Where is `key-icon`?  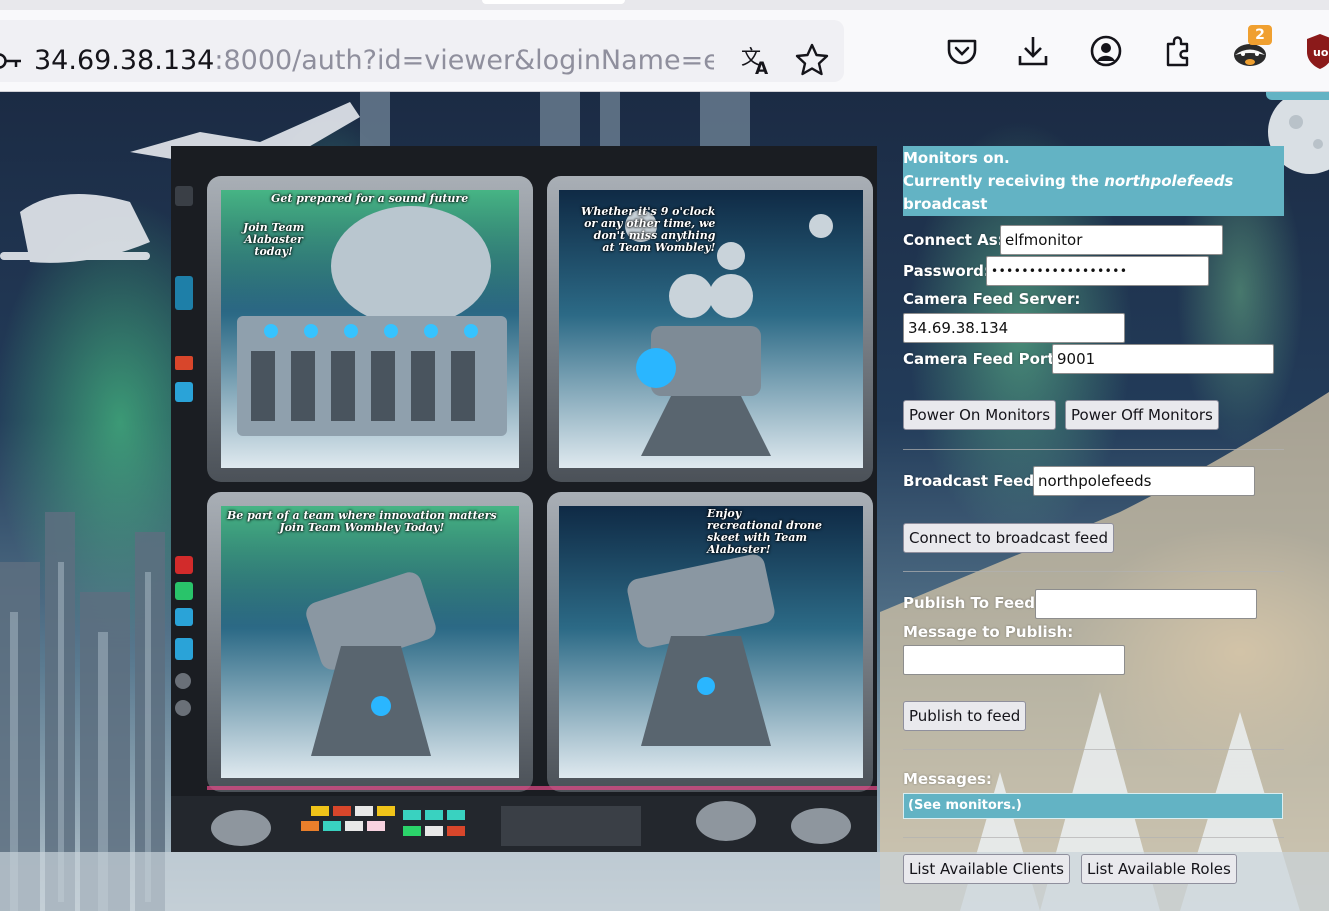
key-icon is located at coordinates (11, 61).